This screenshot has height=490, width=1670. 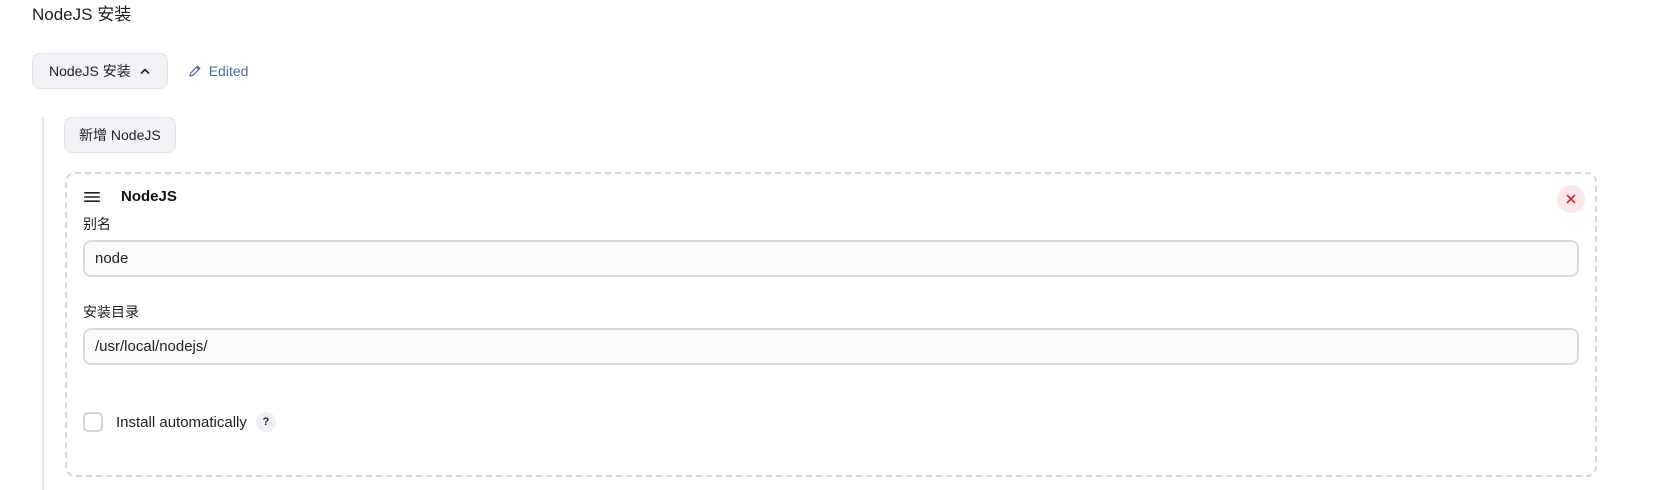 What do you see at coordinates (120, 135) in the screenshot?
I see `add-nodejs-button: 新增 NodeJS` at bounding box center [120, 135].